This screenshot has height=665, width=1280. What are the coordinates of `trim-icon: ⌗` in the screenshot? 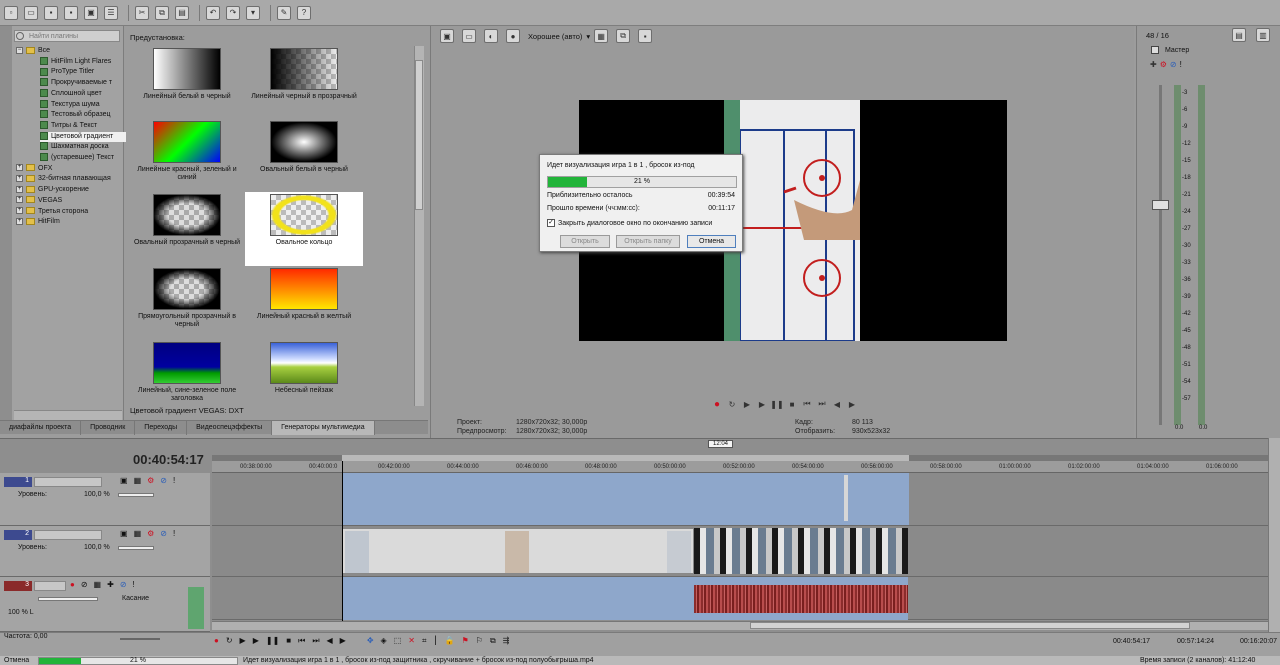 It's located at (424, 641).